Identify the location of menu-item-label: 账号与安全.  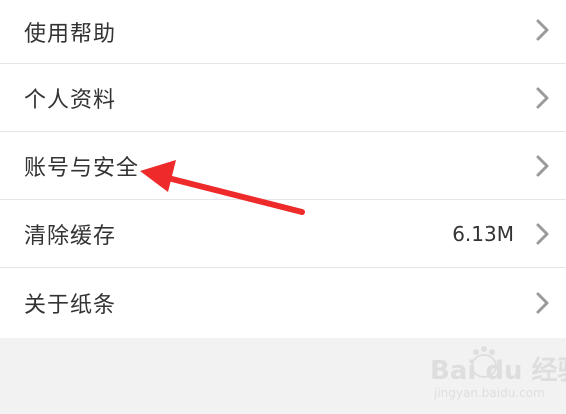
(82, 168).